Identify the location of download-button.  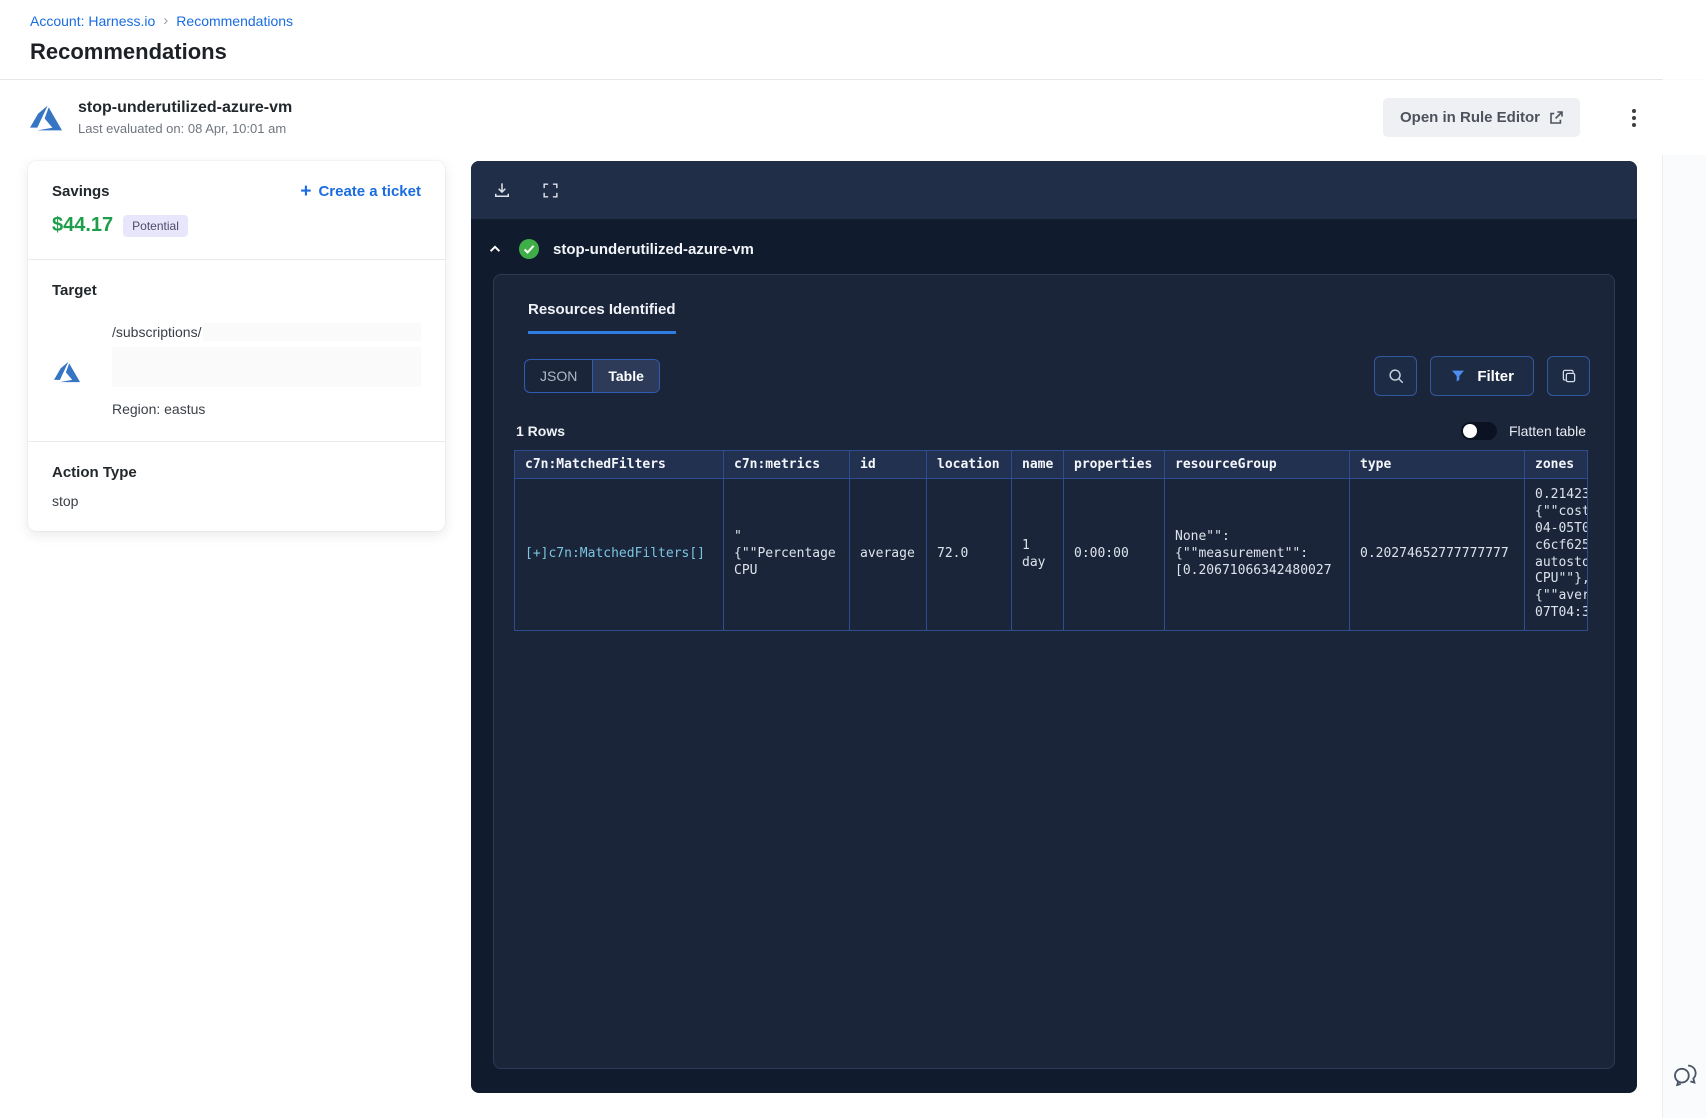
(502, 190).